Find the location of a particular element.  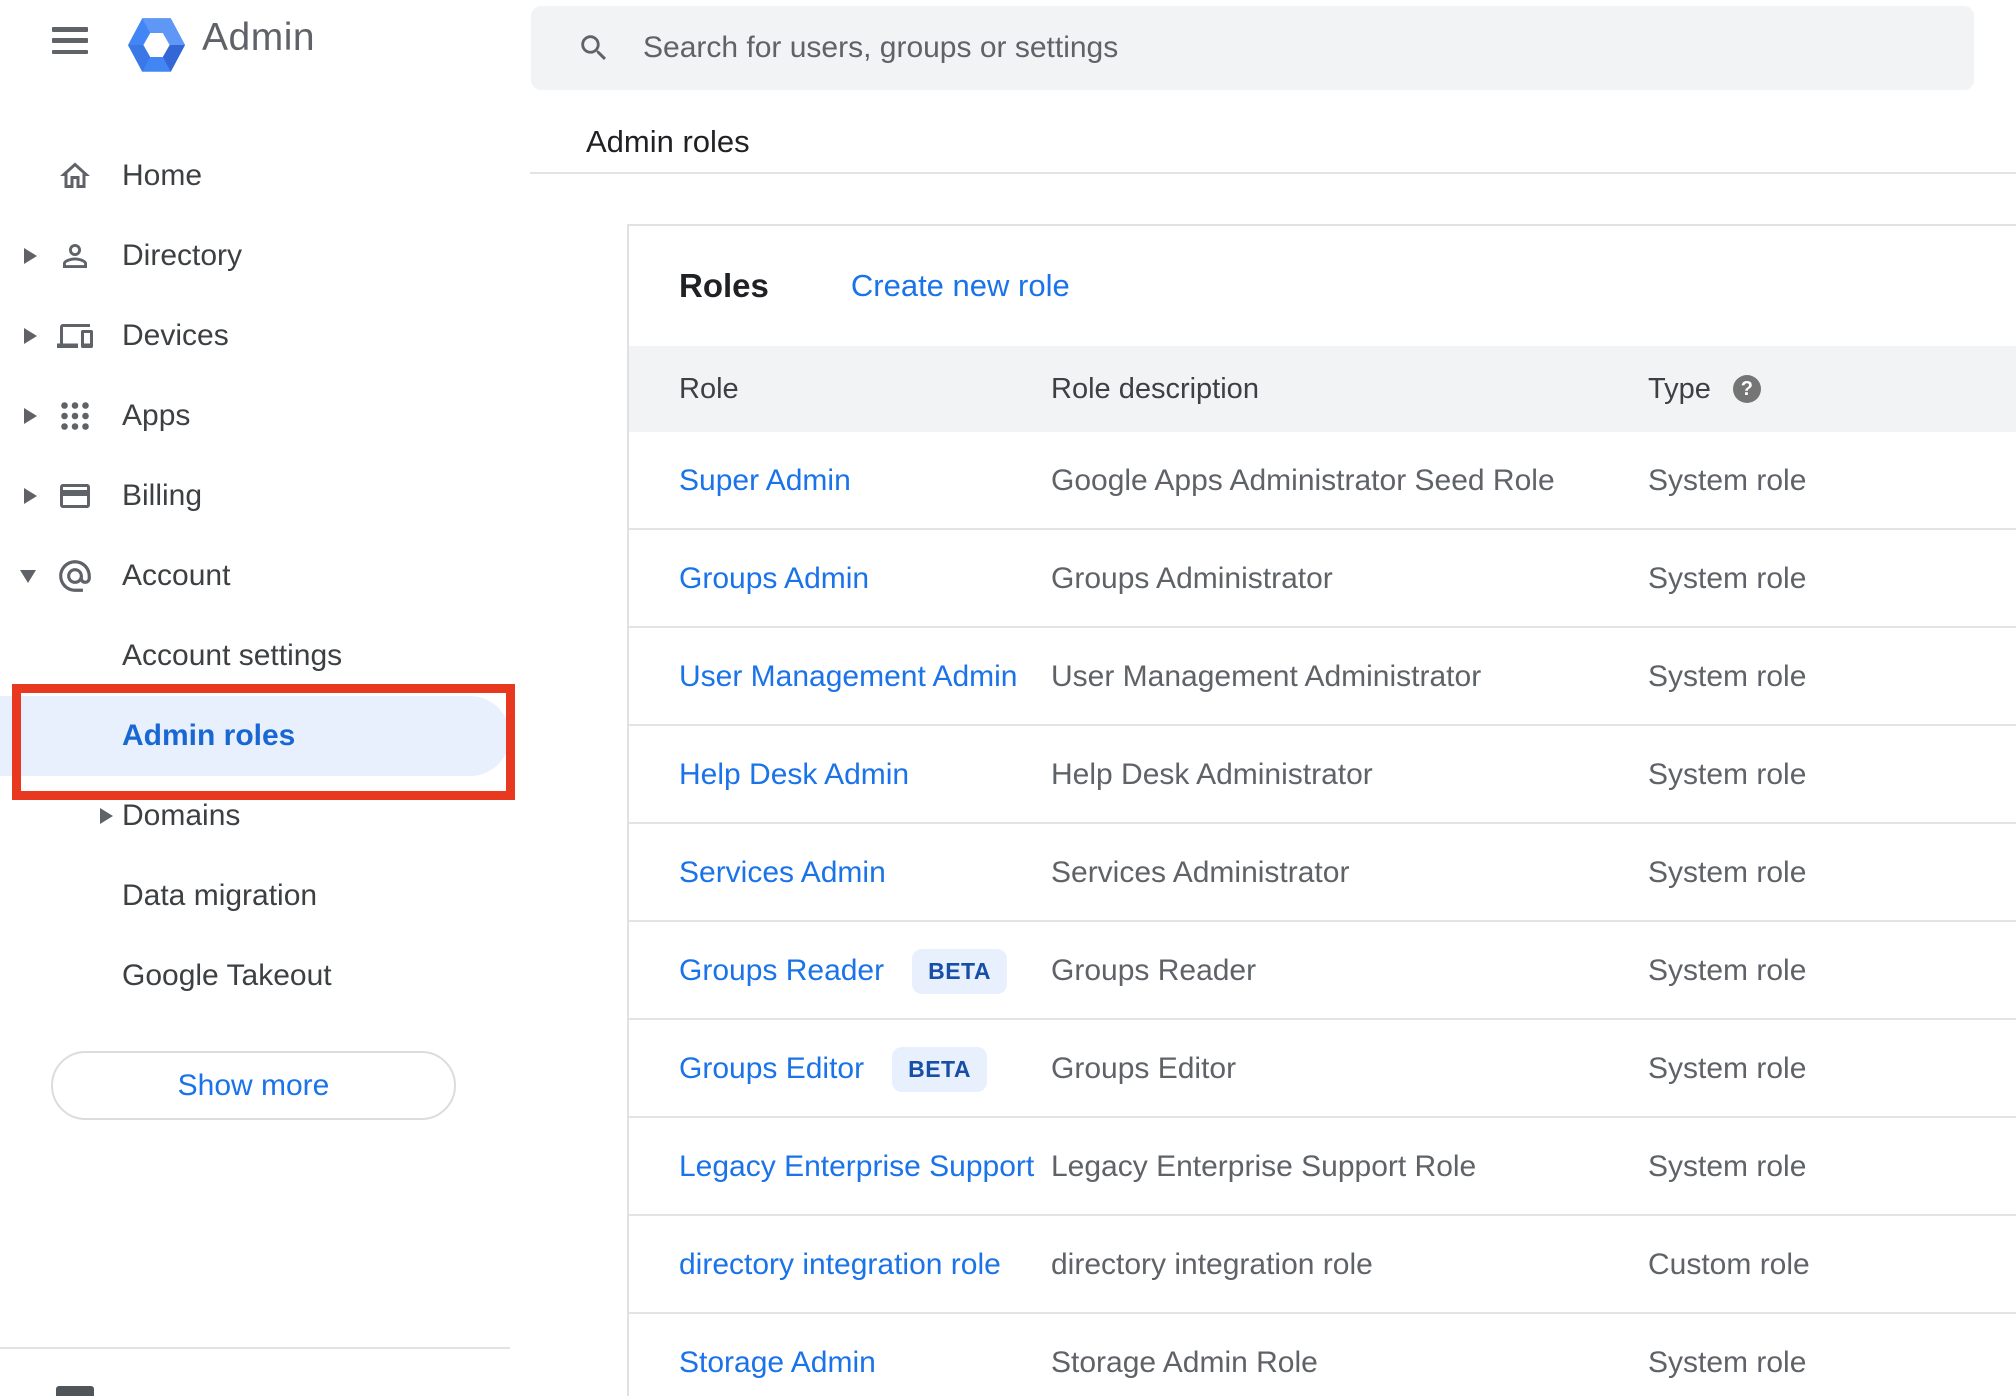

role-link: directory integration role is located at coordinates (840, 1265).